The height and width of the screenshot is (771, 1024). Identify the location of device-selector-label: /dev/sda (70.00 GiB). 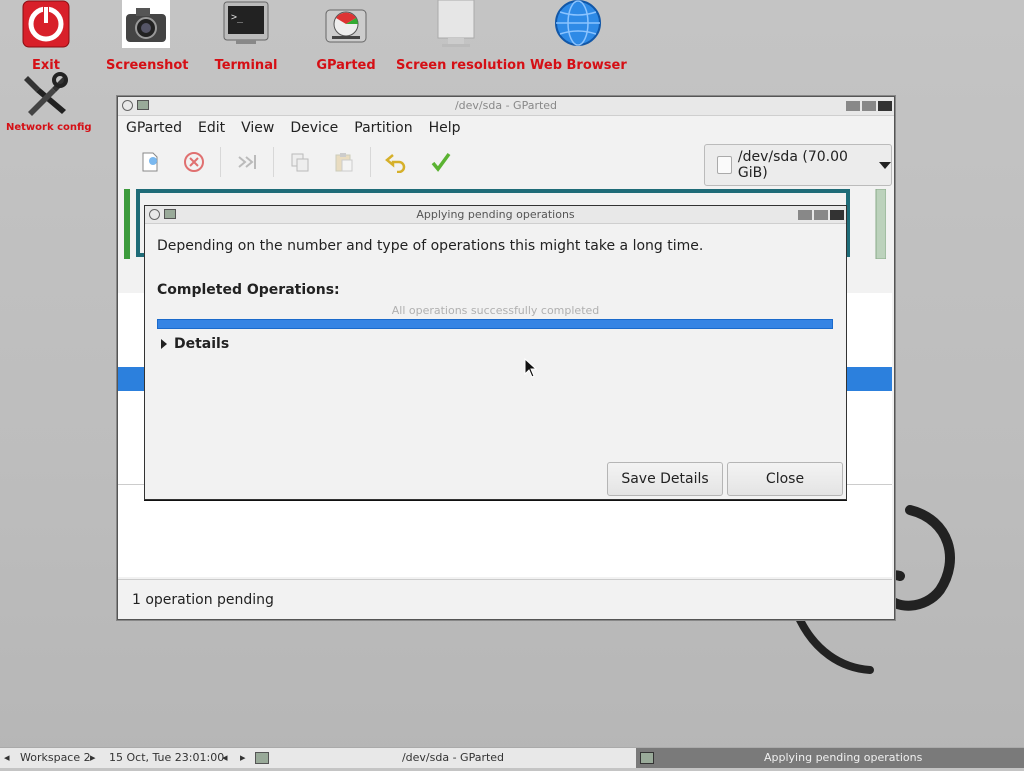
(792, 165).